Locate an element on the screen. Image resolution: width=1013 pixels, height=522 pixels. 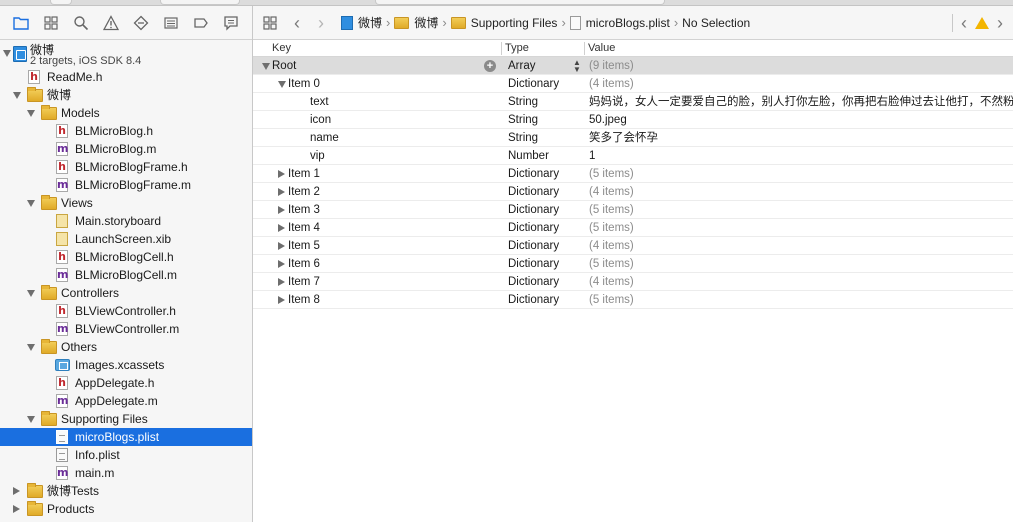
plist-key: name is located at coordinates (324, 138).